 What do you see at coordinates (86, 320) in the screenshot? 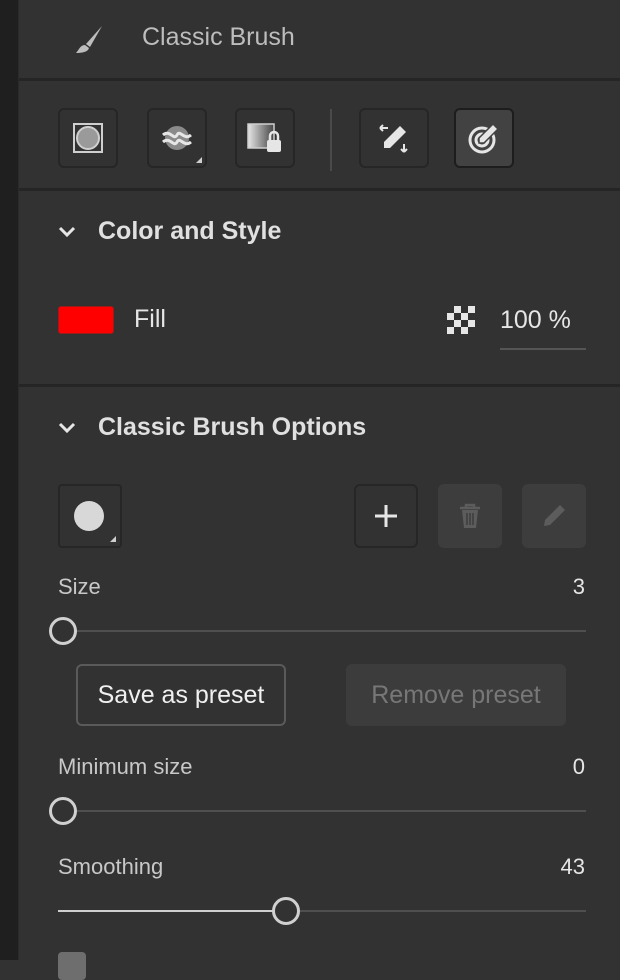
I see `fill-color-swatch` at bounding box center [86, 320].